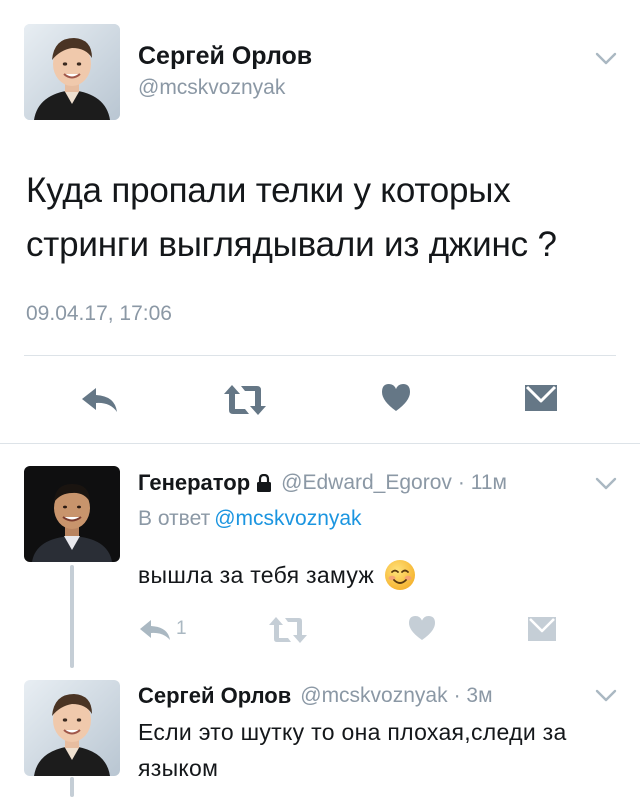 This screenshot has height=797, width=640. Describe the element at coordinates (400, 575) in the screenshot. I see `smiling-face-emoji` at that location.